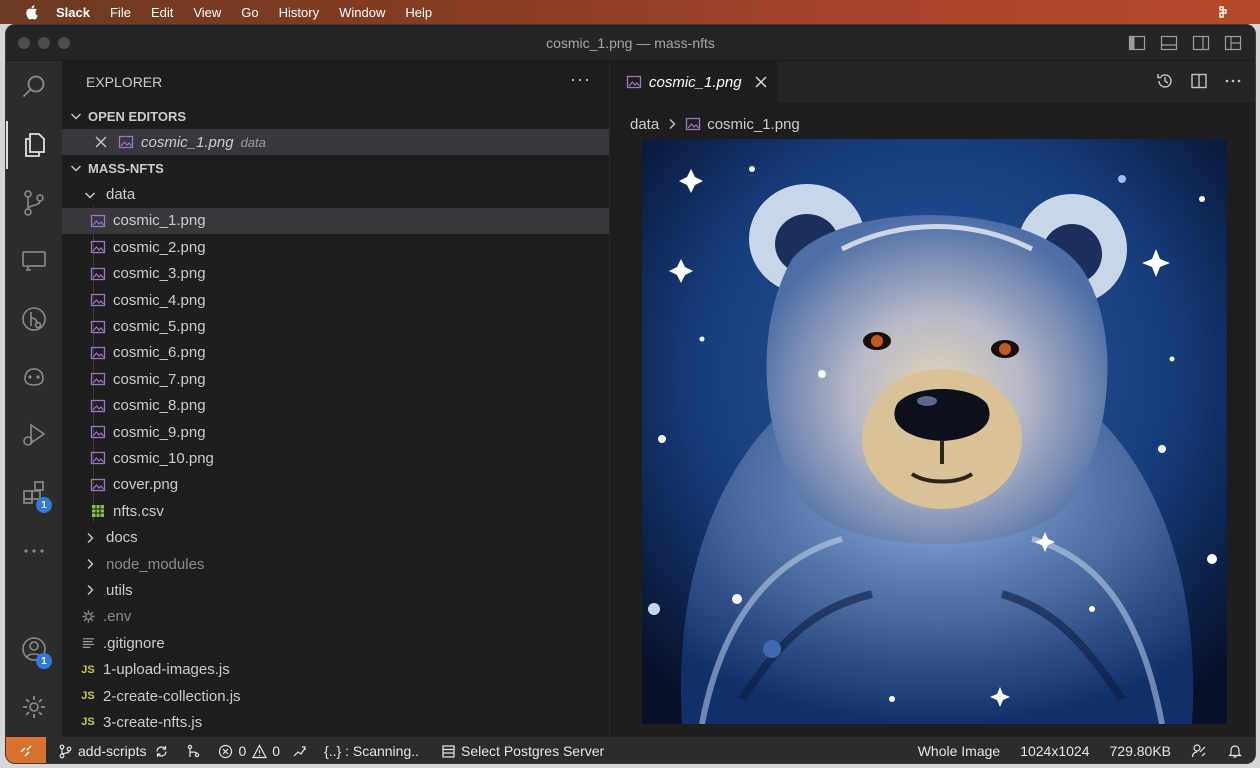 The image size is (1260, 768). What do you see at coordinates (34, 551) in the screenshot?
I see `activity-more` at bounding box center [34, 551].